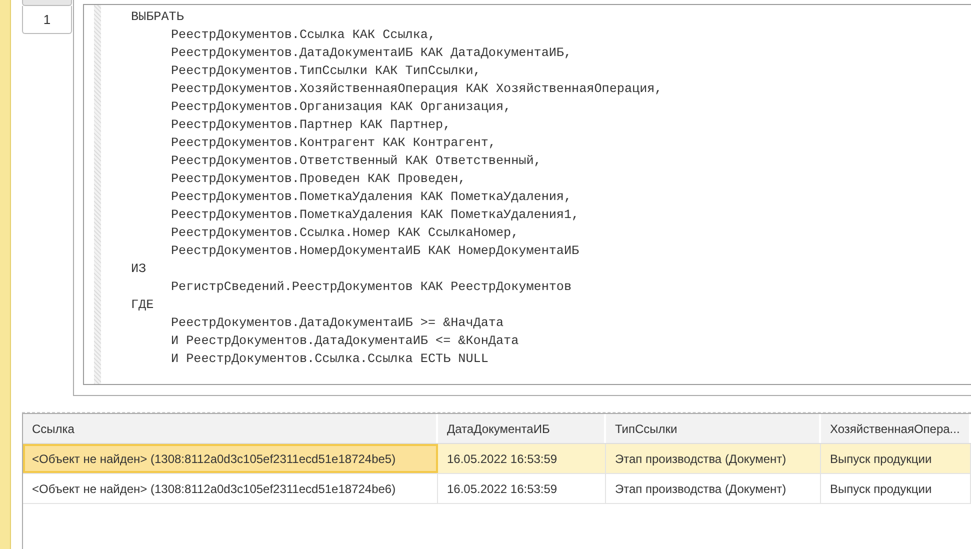  What do you see at coordinates (371, 197) in the screenshot?
I see `code-line: РеестрДокументов.ПометкаУдаления КАК ПометкаУдаления,` at bounding box center [371, 197].